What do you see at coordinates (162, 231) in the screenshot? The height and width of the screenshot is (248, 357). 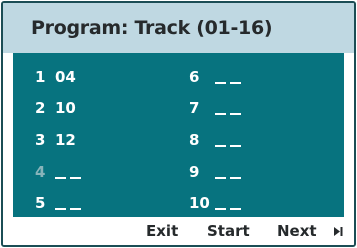 I see `exit-button: Exit` at bounding box center [162, 231].